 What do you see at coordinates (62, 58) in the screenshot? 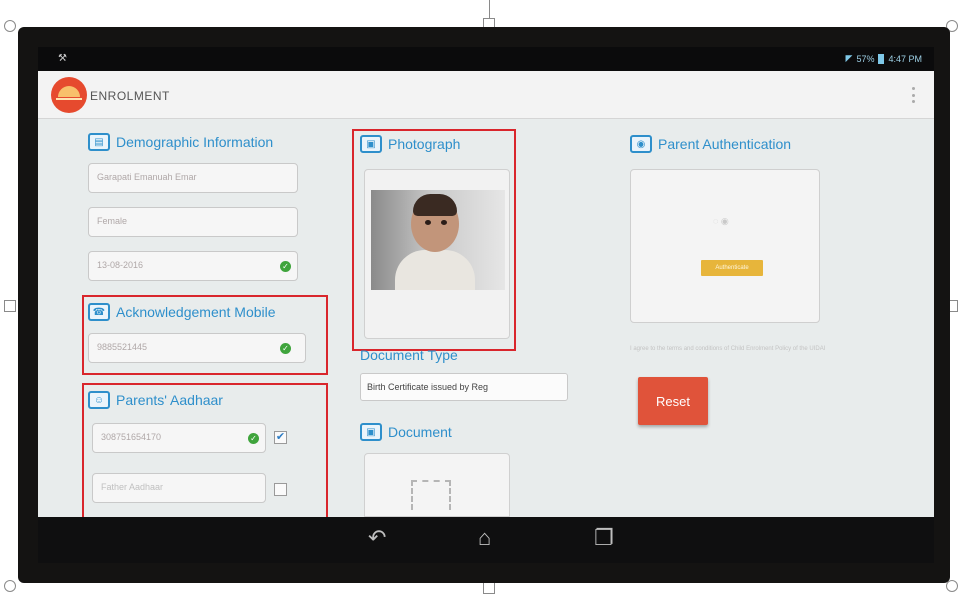
I see `wrench-icon: ⚒` at bounding box center [62, 58].